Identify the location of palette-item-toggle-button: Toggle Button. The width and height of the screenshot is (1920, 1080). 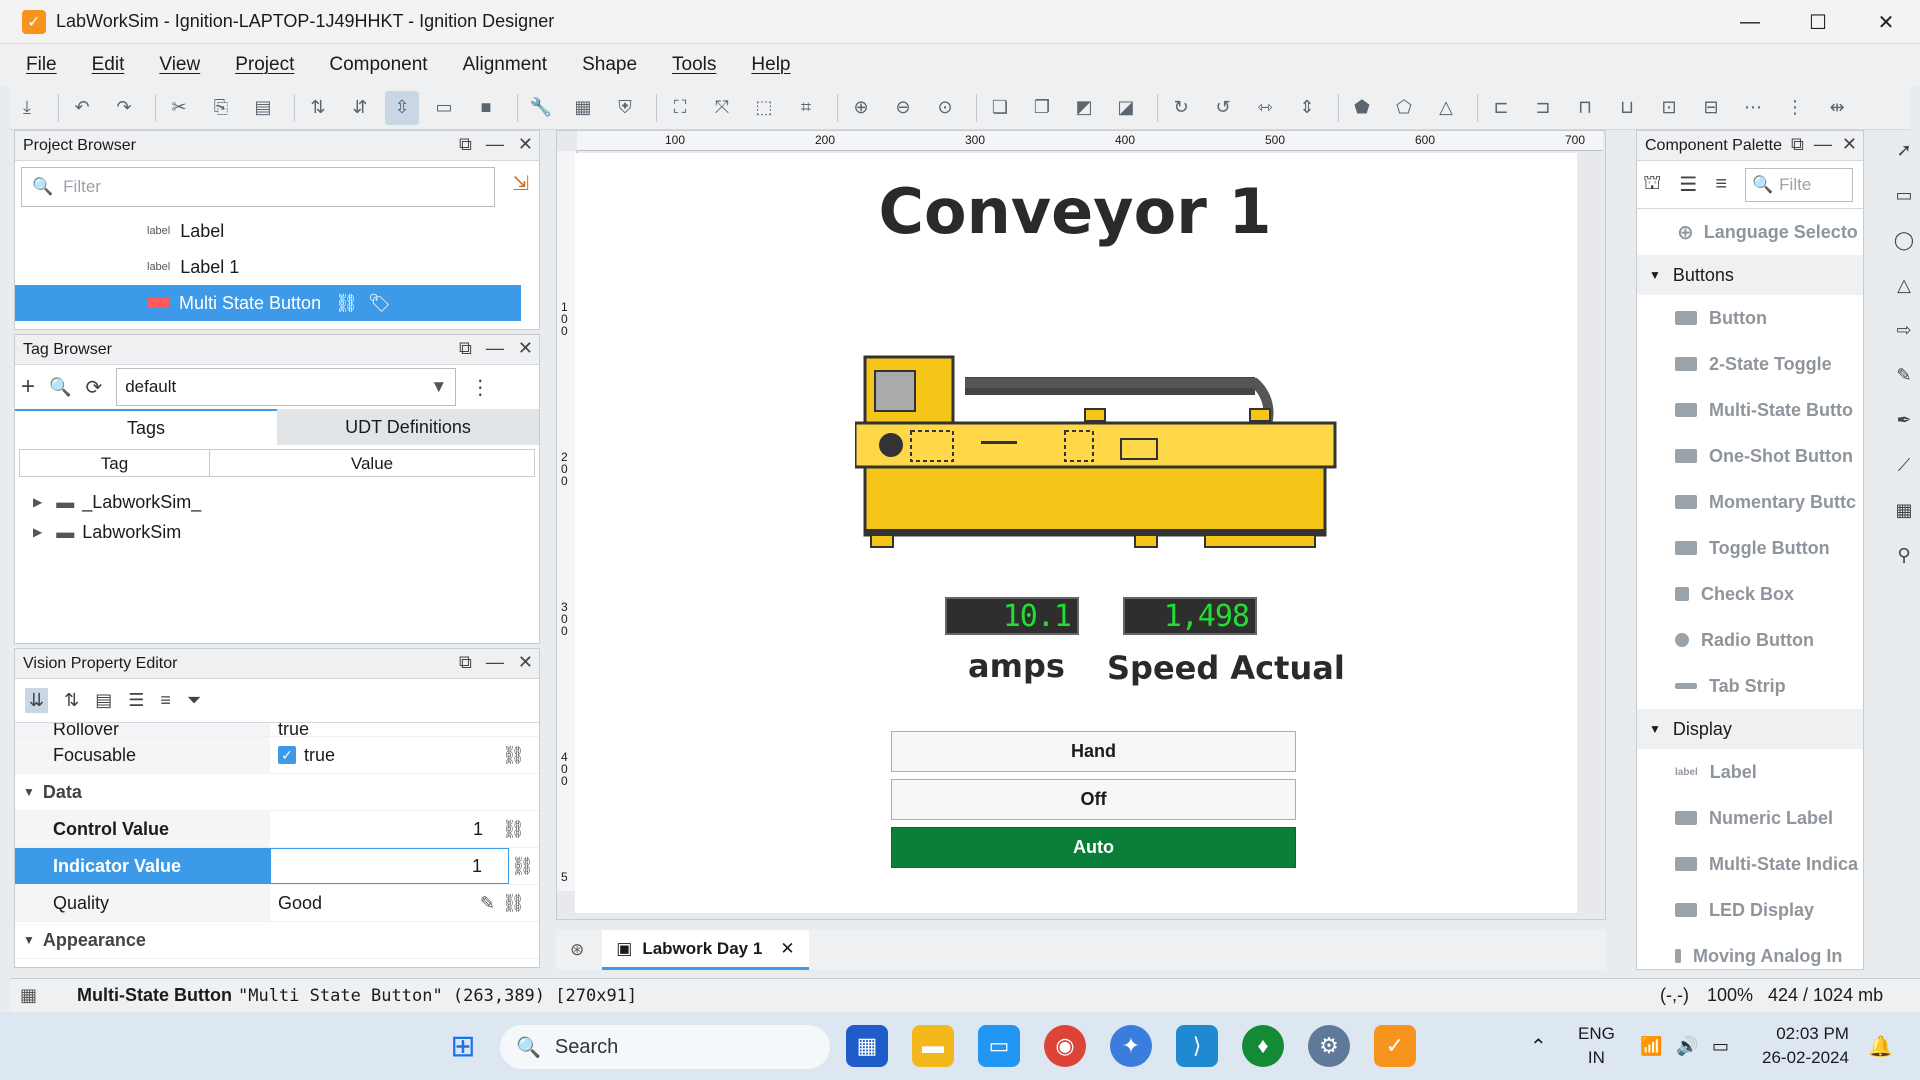
(1750, 548).